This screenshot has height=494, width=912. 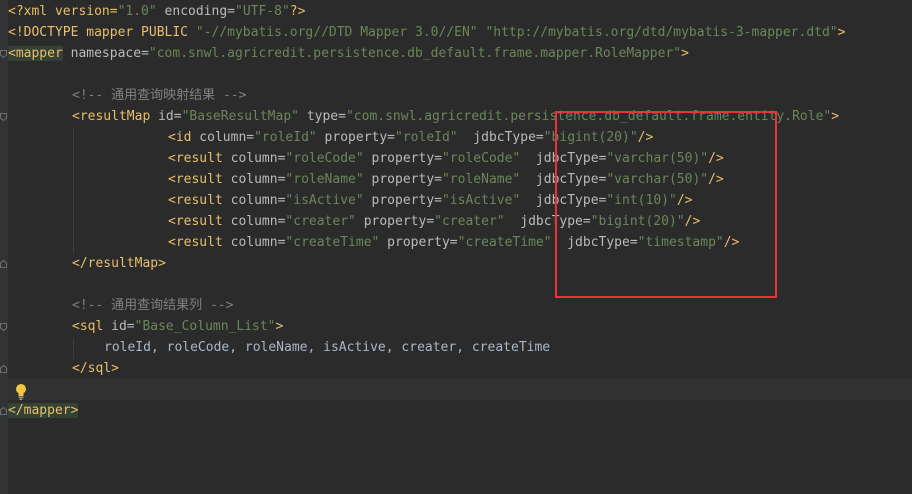 I want to click on code-line-20: </mapper>, so click(x=460, y=410).